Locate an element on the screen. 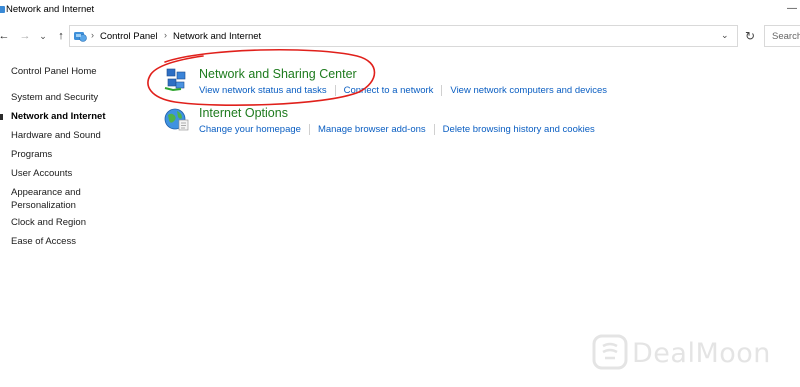 The height and width of the screenshot is (387, 800). minimize-icon: — is located at coordinates (793, 9).